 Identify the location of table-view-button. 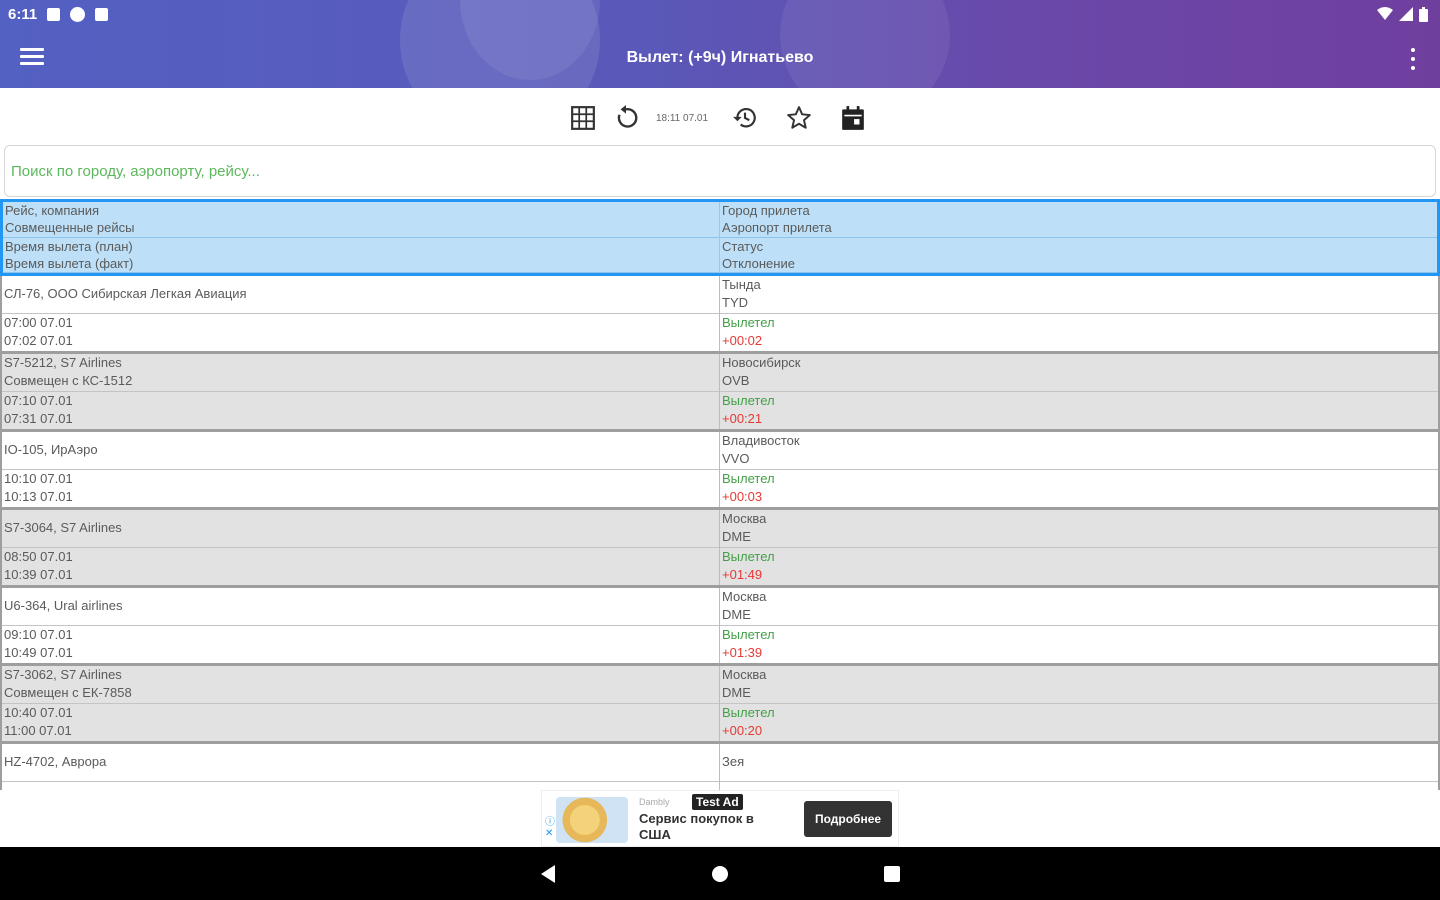
(583, 118).